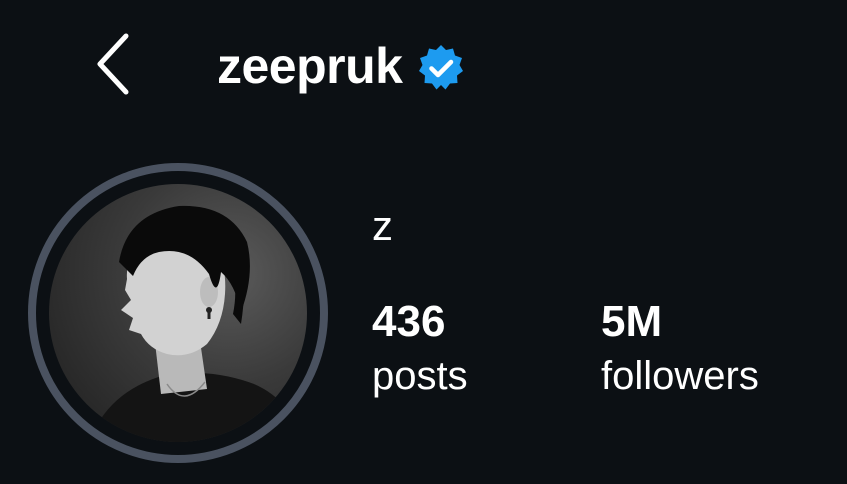 This screenshot has width=847, height=484. I want to click on profile-header: zeepruk, so click(341, 66).